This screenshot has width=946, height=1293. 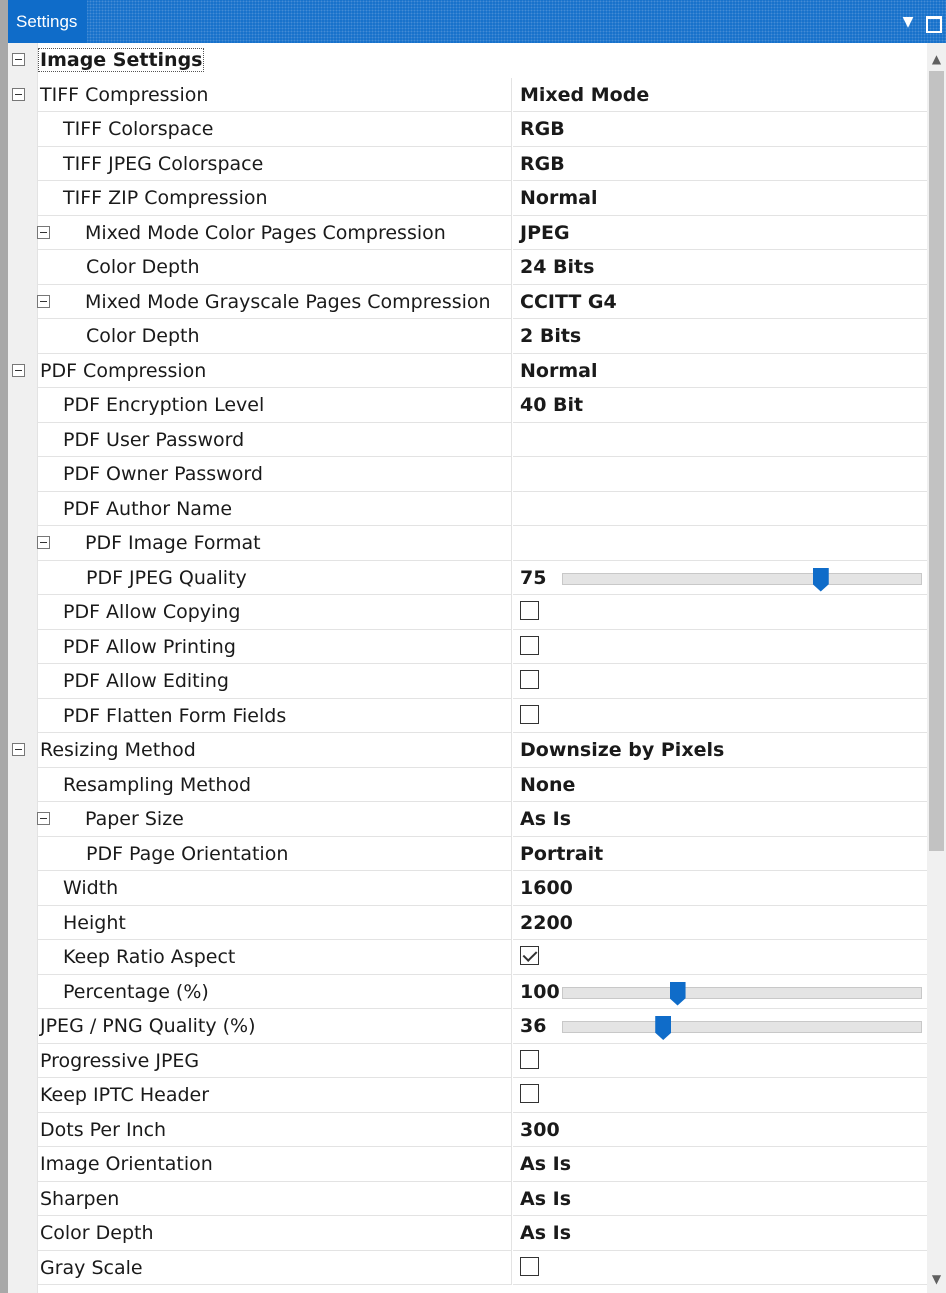 I want to click on property-name: PDF Page Orientation, so click(x=275, y=853).